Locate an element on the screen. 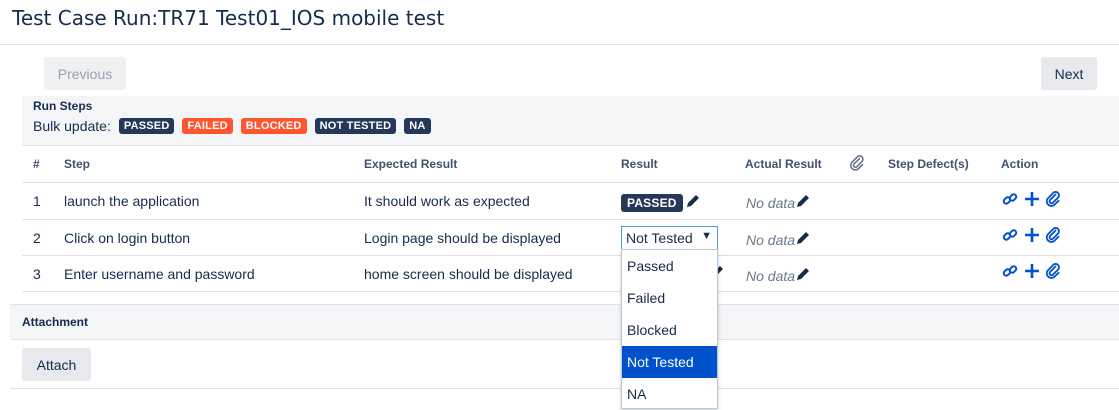 The image size is (1119, 410). row-1-num: 1 is located at coordinates (37, 201).